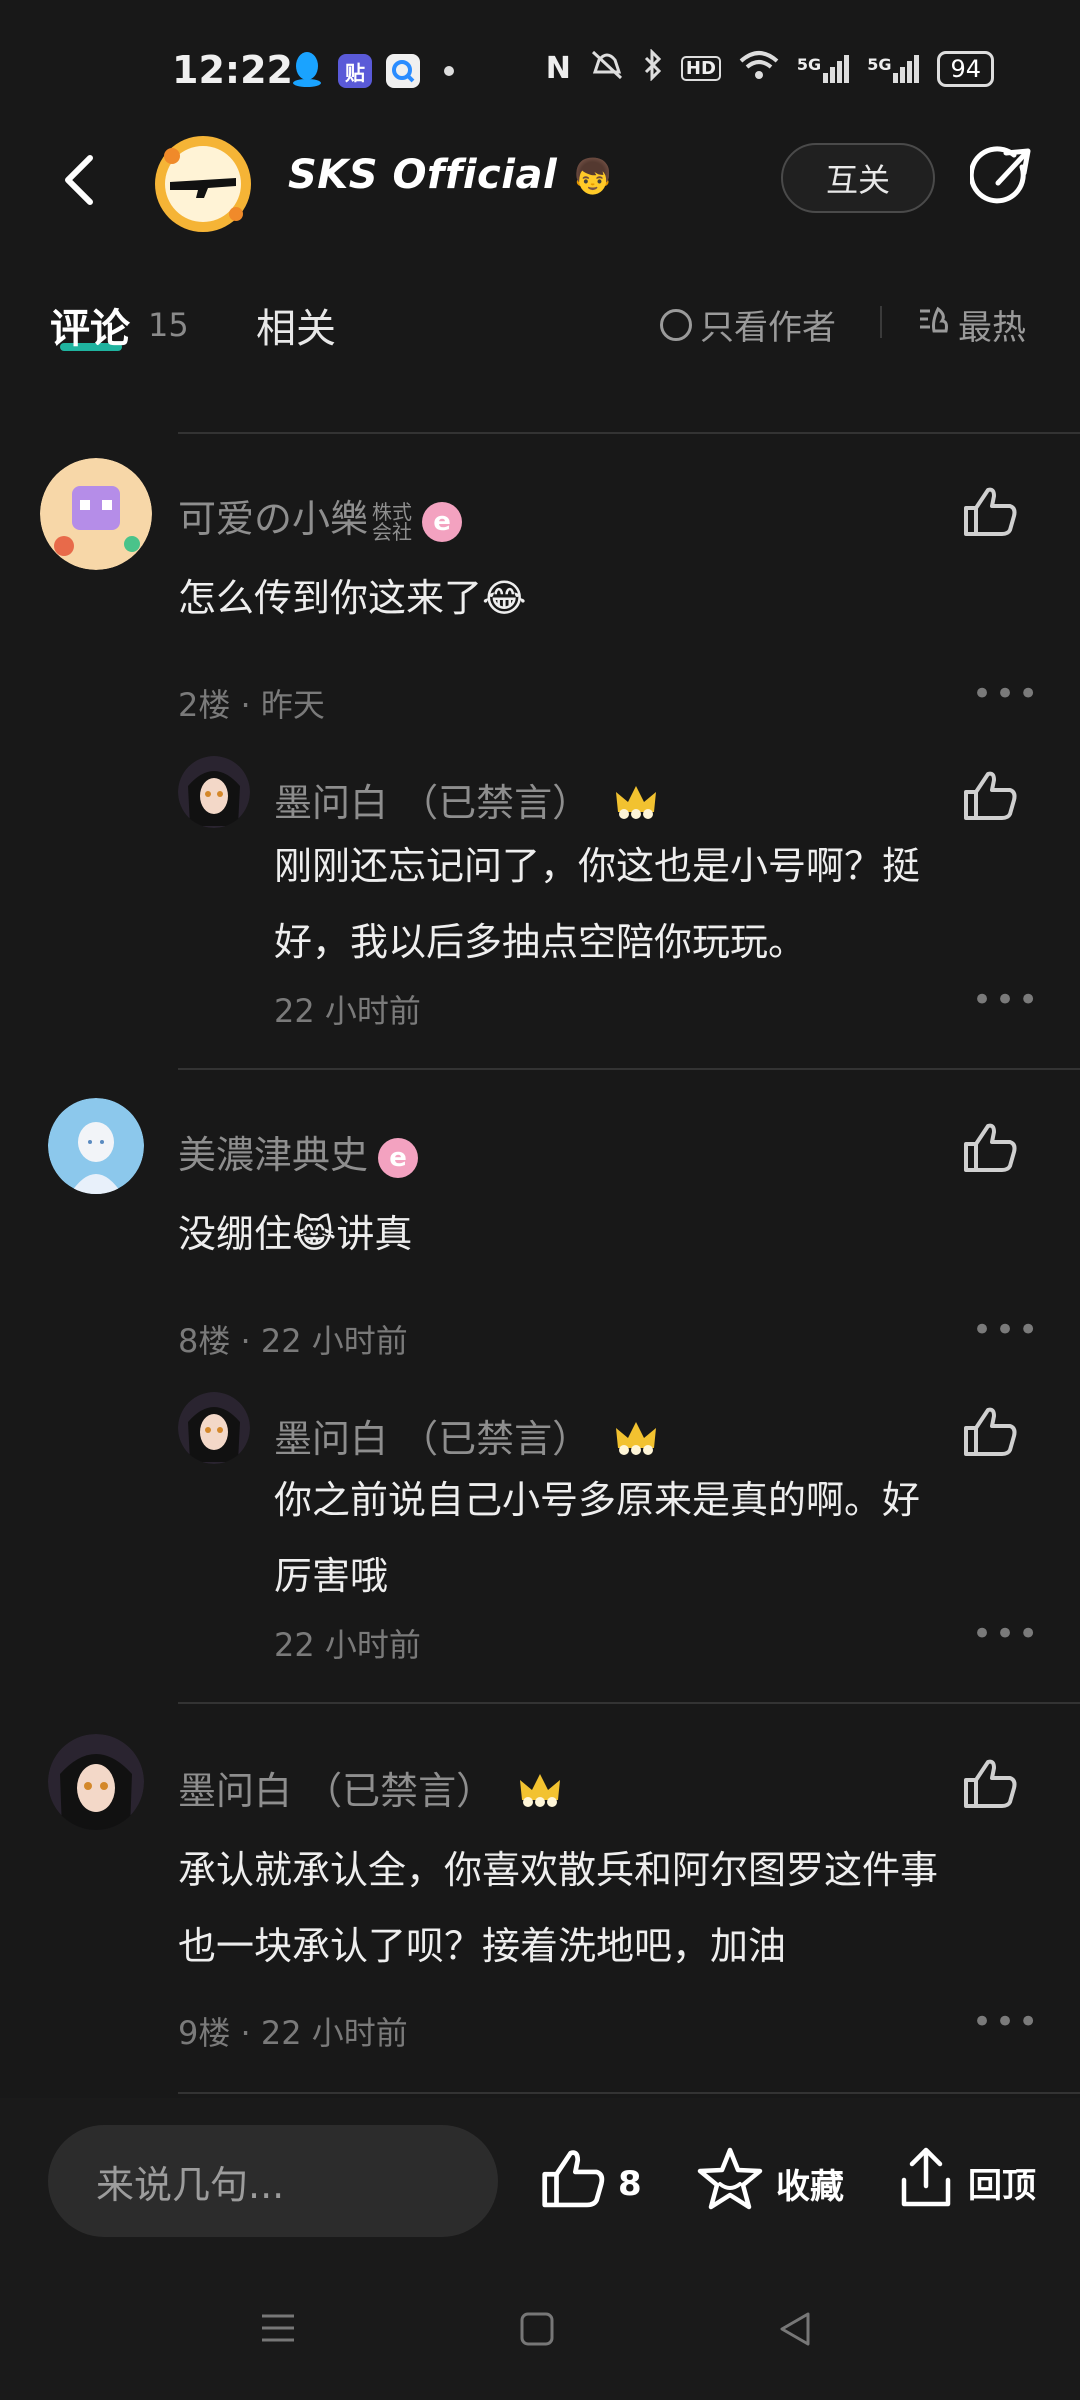 This screenshot has width=1080, height=2400. Describe the element at coordinates (307, 71) in the screenshot. I see `qq-icon` at that location.